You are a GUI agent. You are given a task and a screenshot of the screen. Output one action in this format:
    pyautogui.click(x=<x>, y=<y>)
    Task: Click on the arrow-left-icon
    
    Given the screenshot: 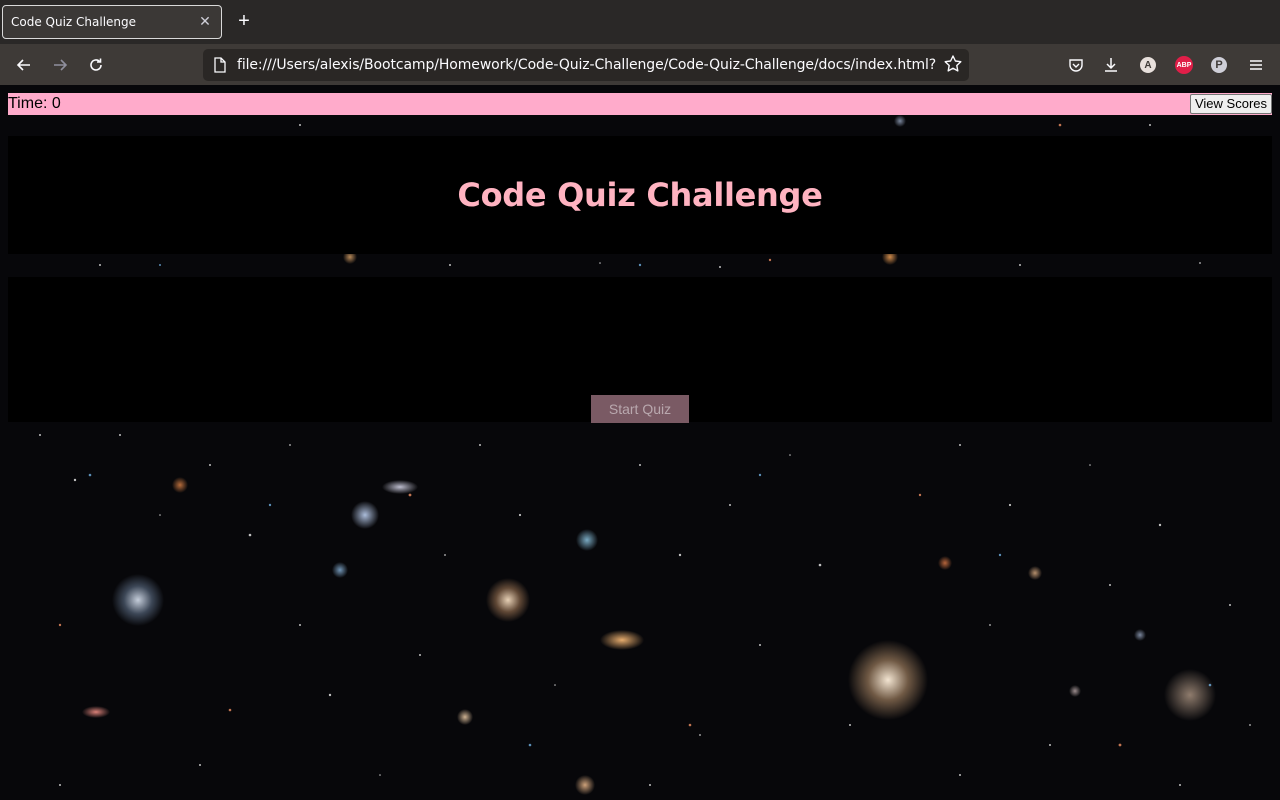 What is the action you would take?
    pyautogui.click(x=24, y=65)
    